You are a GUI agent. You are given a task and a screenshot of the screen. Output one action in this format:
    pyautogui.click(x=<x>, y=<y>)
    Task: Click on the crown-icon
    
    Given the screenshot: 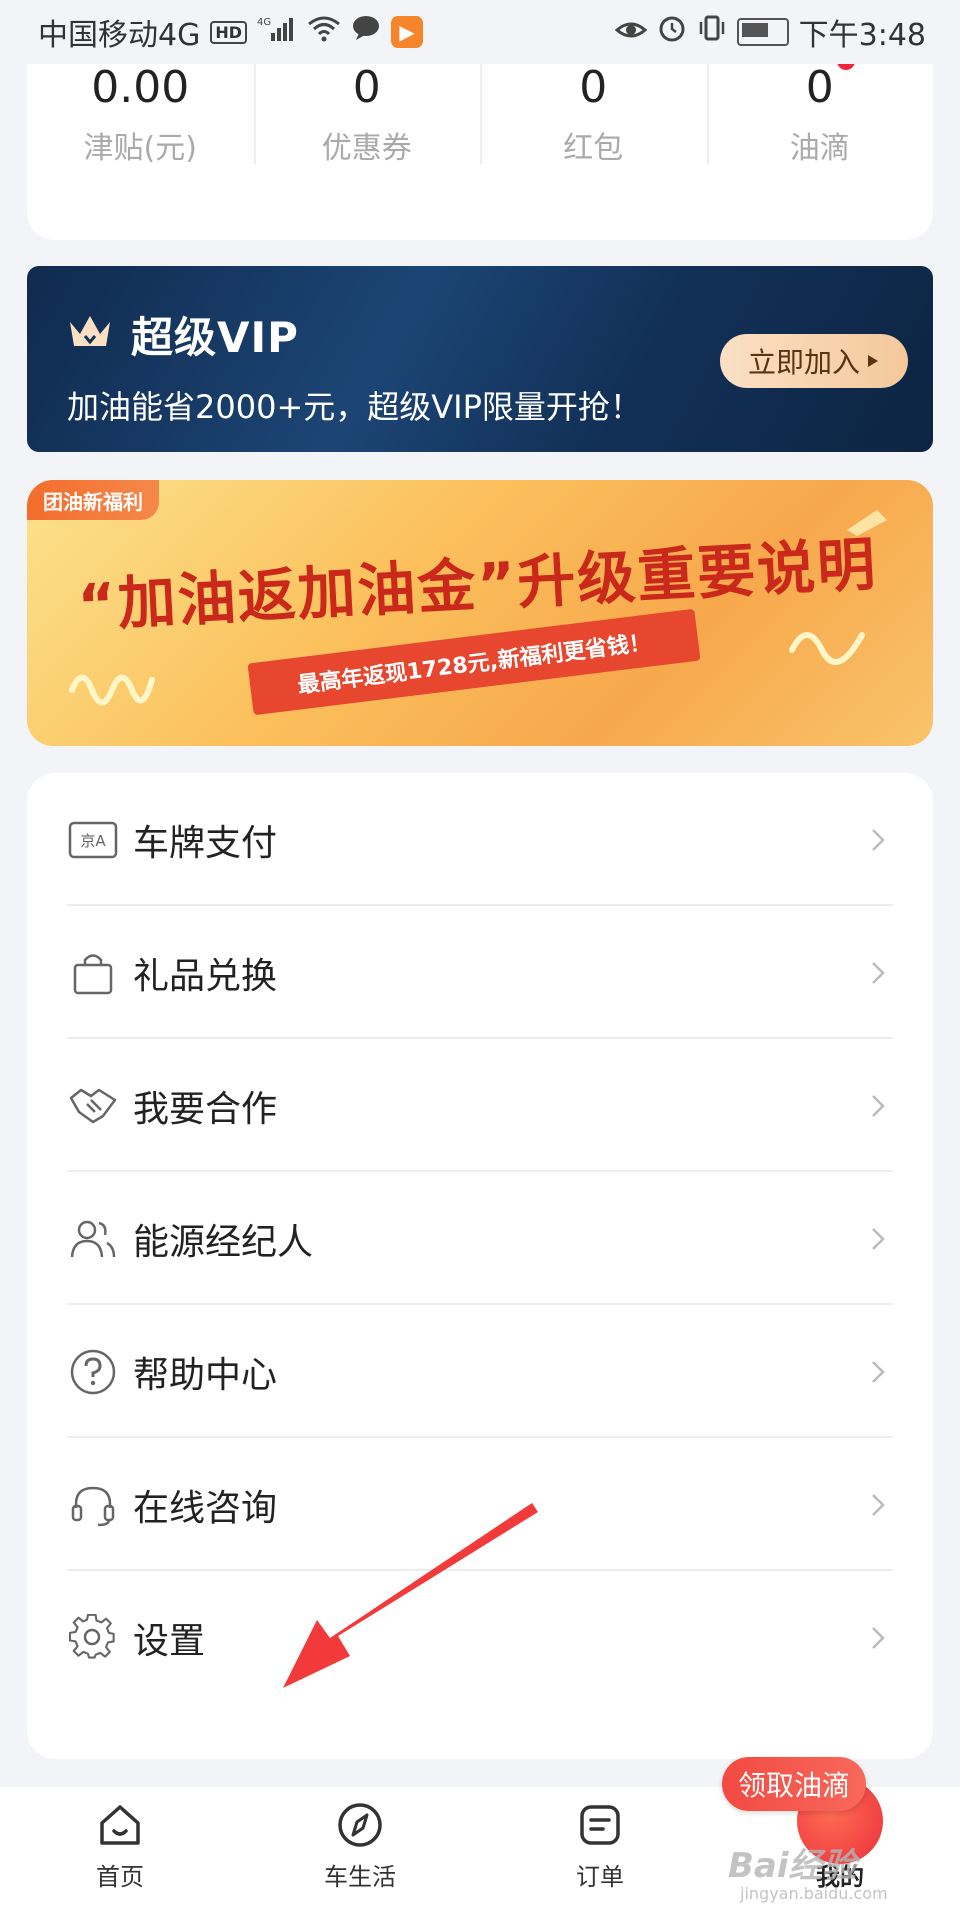 What is the action you would take?
    pyautogui.click(x=90, y=331)
    